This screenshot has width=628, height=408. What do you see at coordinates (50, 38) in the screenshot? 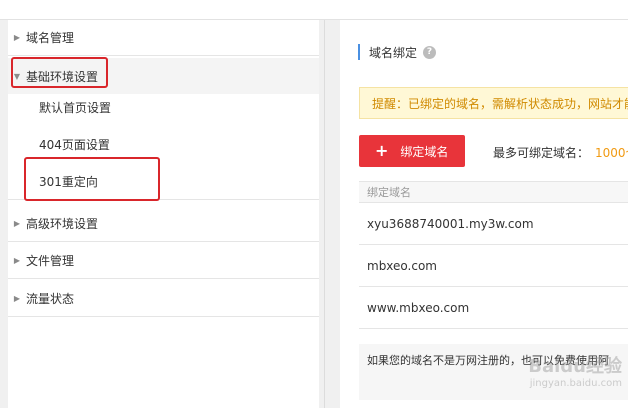
I see `sidebar-item-label: 域名管理` at bounding box center [50, 38].